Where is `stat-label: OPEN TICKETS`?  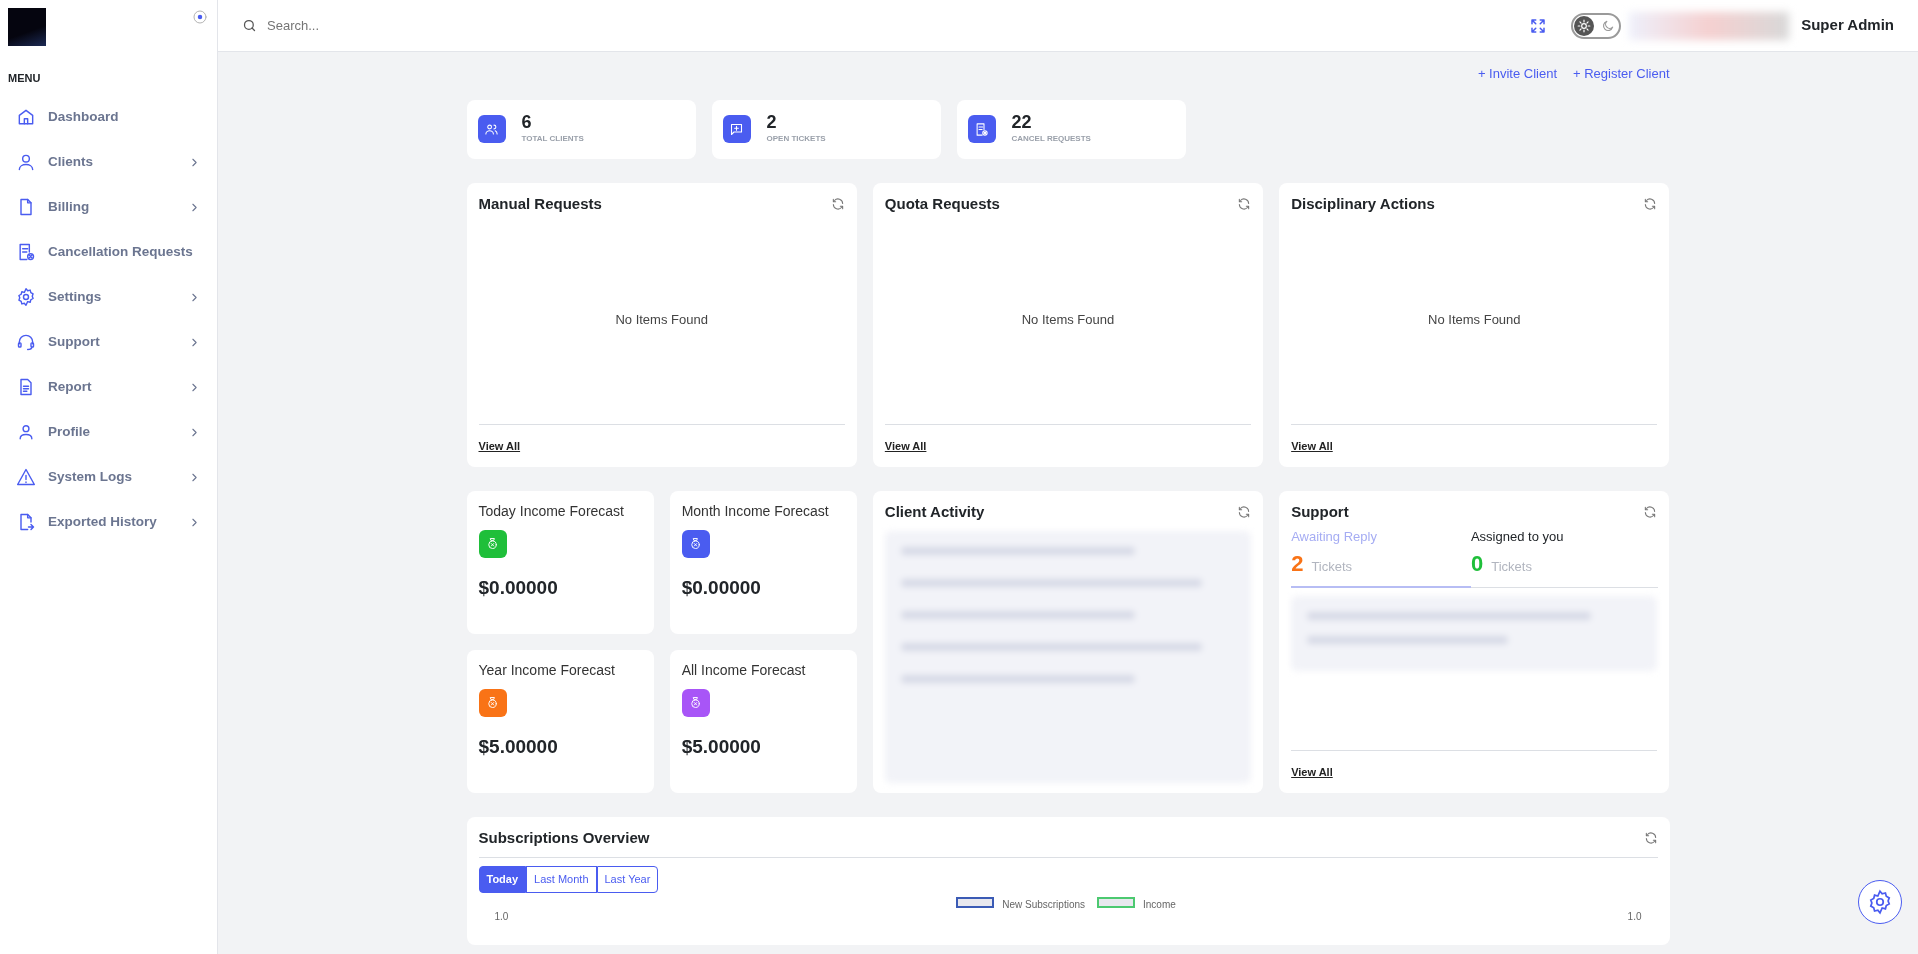
stat-label: OPEN TICKETS is located at coordinates (796, 138).